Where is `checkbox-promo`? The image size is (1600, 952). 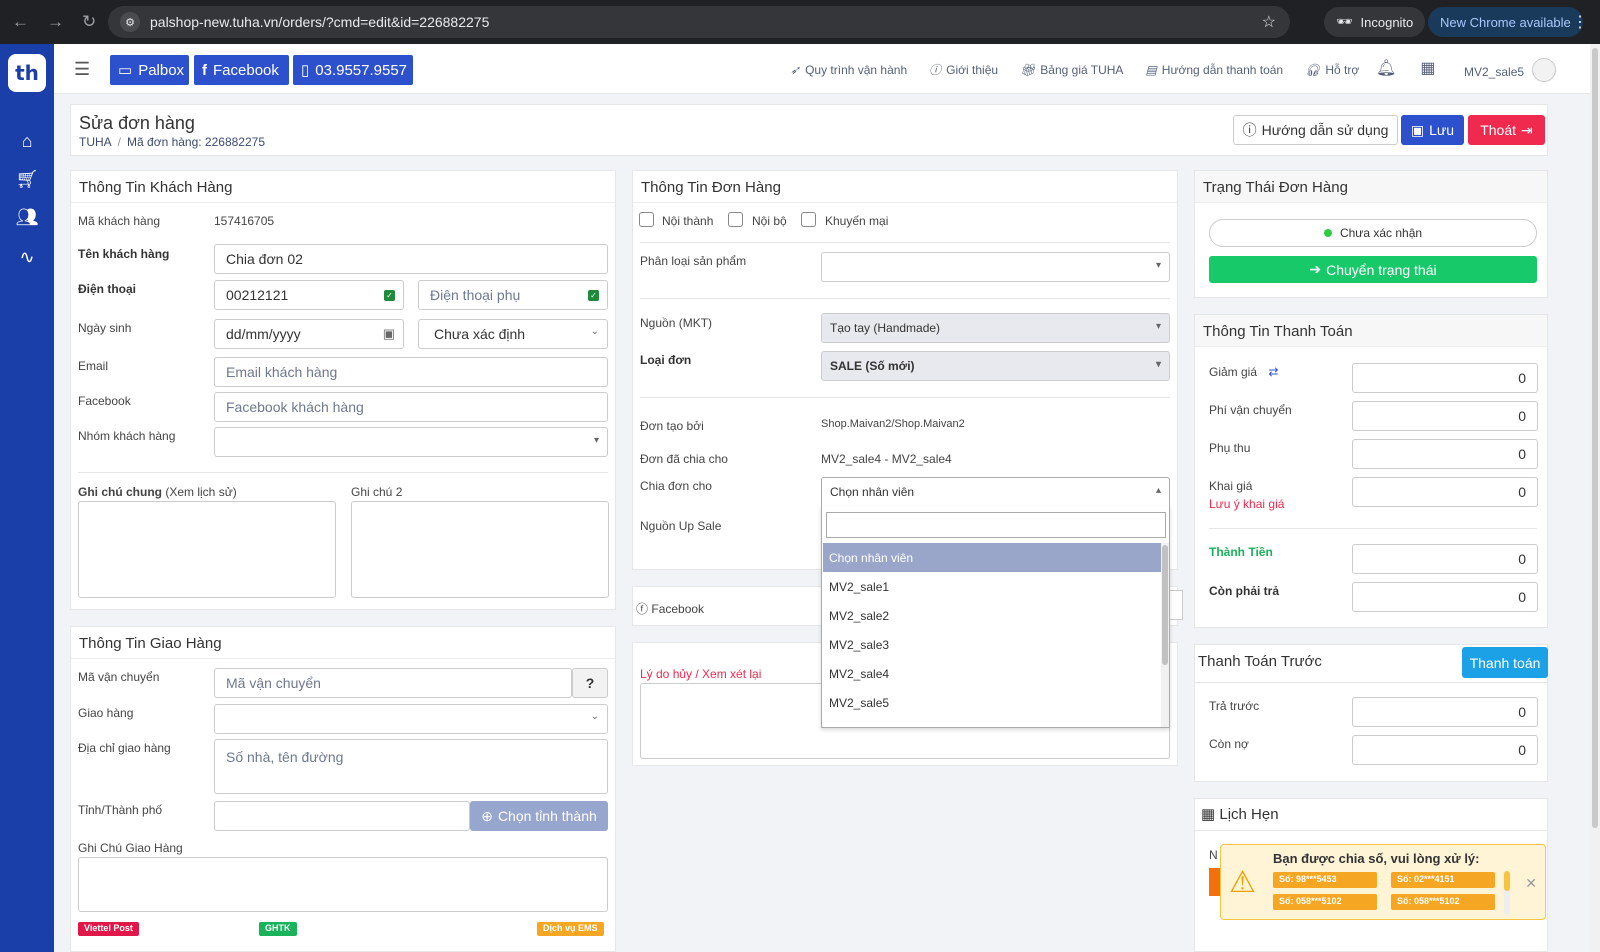 checkbox-promo is located at coordinates (808, 219).